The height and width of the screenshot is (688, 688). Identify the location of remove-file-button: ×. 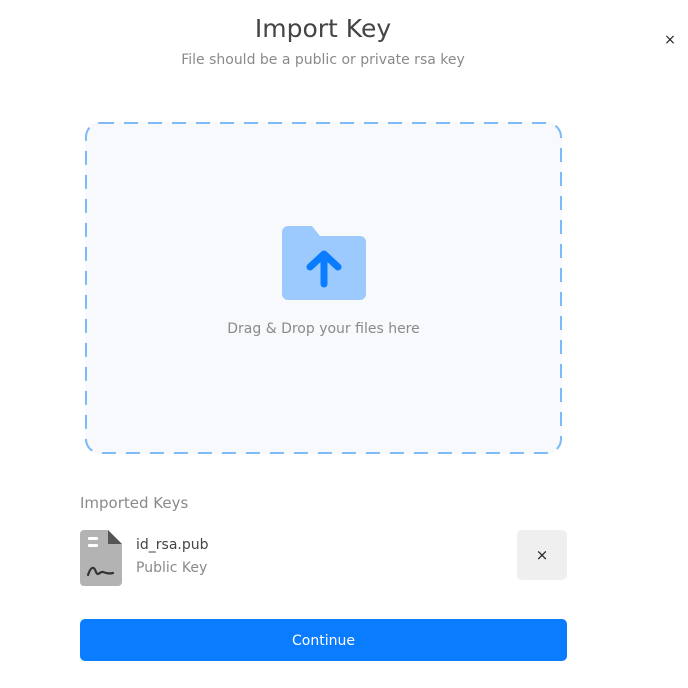
(542, 555).